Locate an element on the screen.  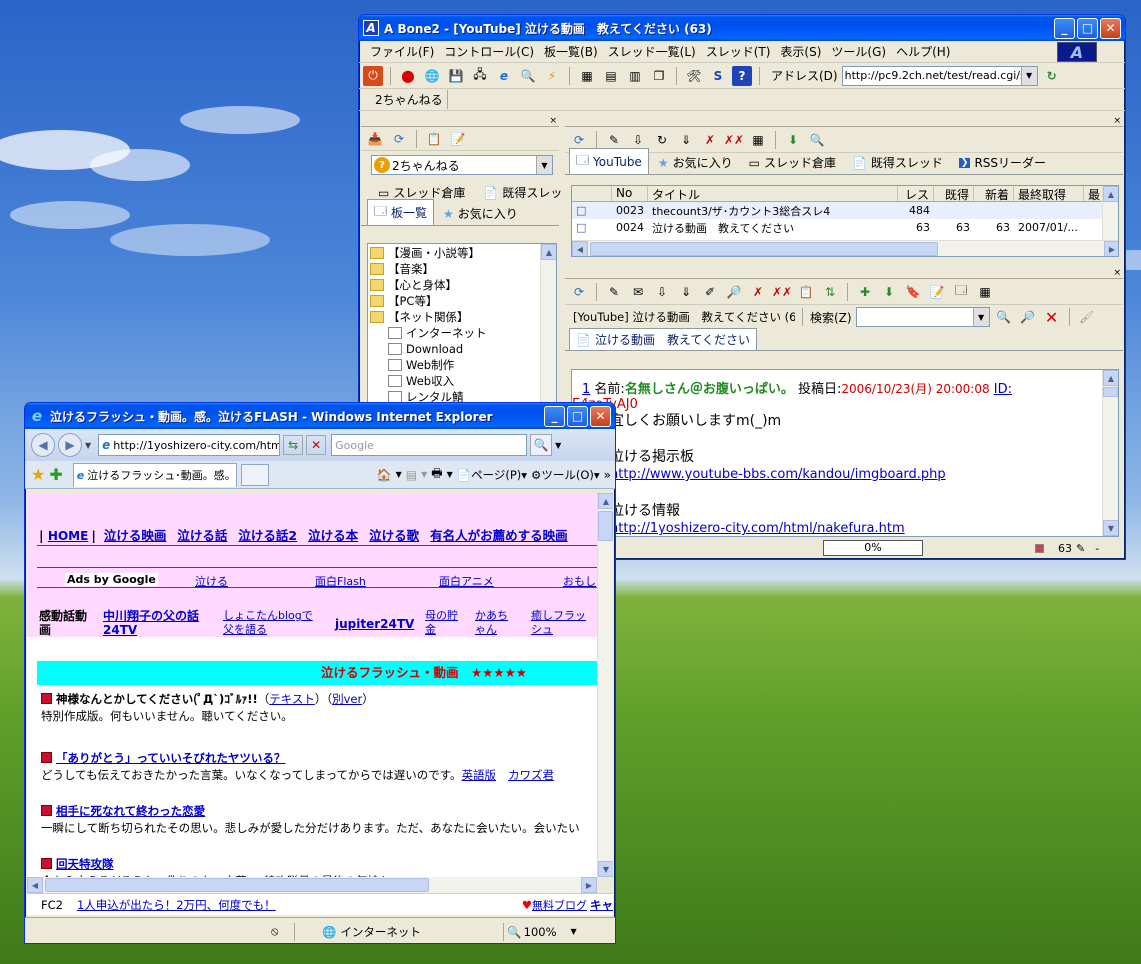
clear-icon: ✕ is located at coordinates (1052, 317).